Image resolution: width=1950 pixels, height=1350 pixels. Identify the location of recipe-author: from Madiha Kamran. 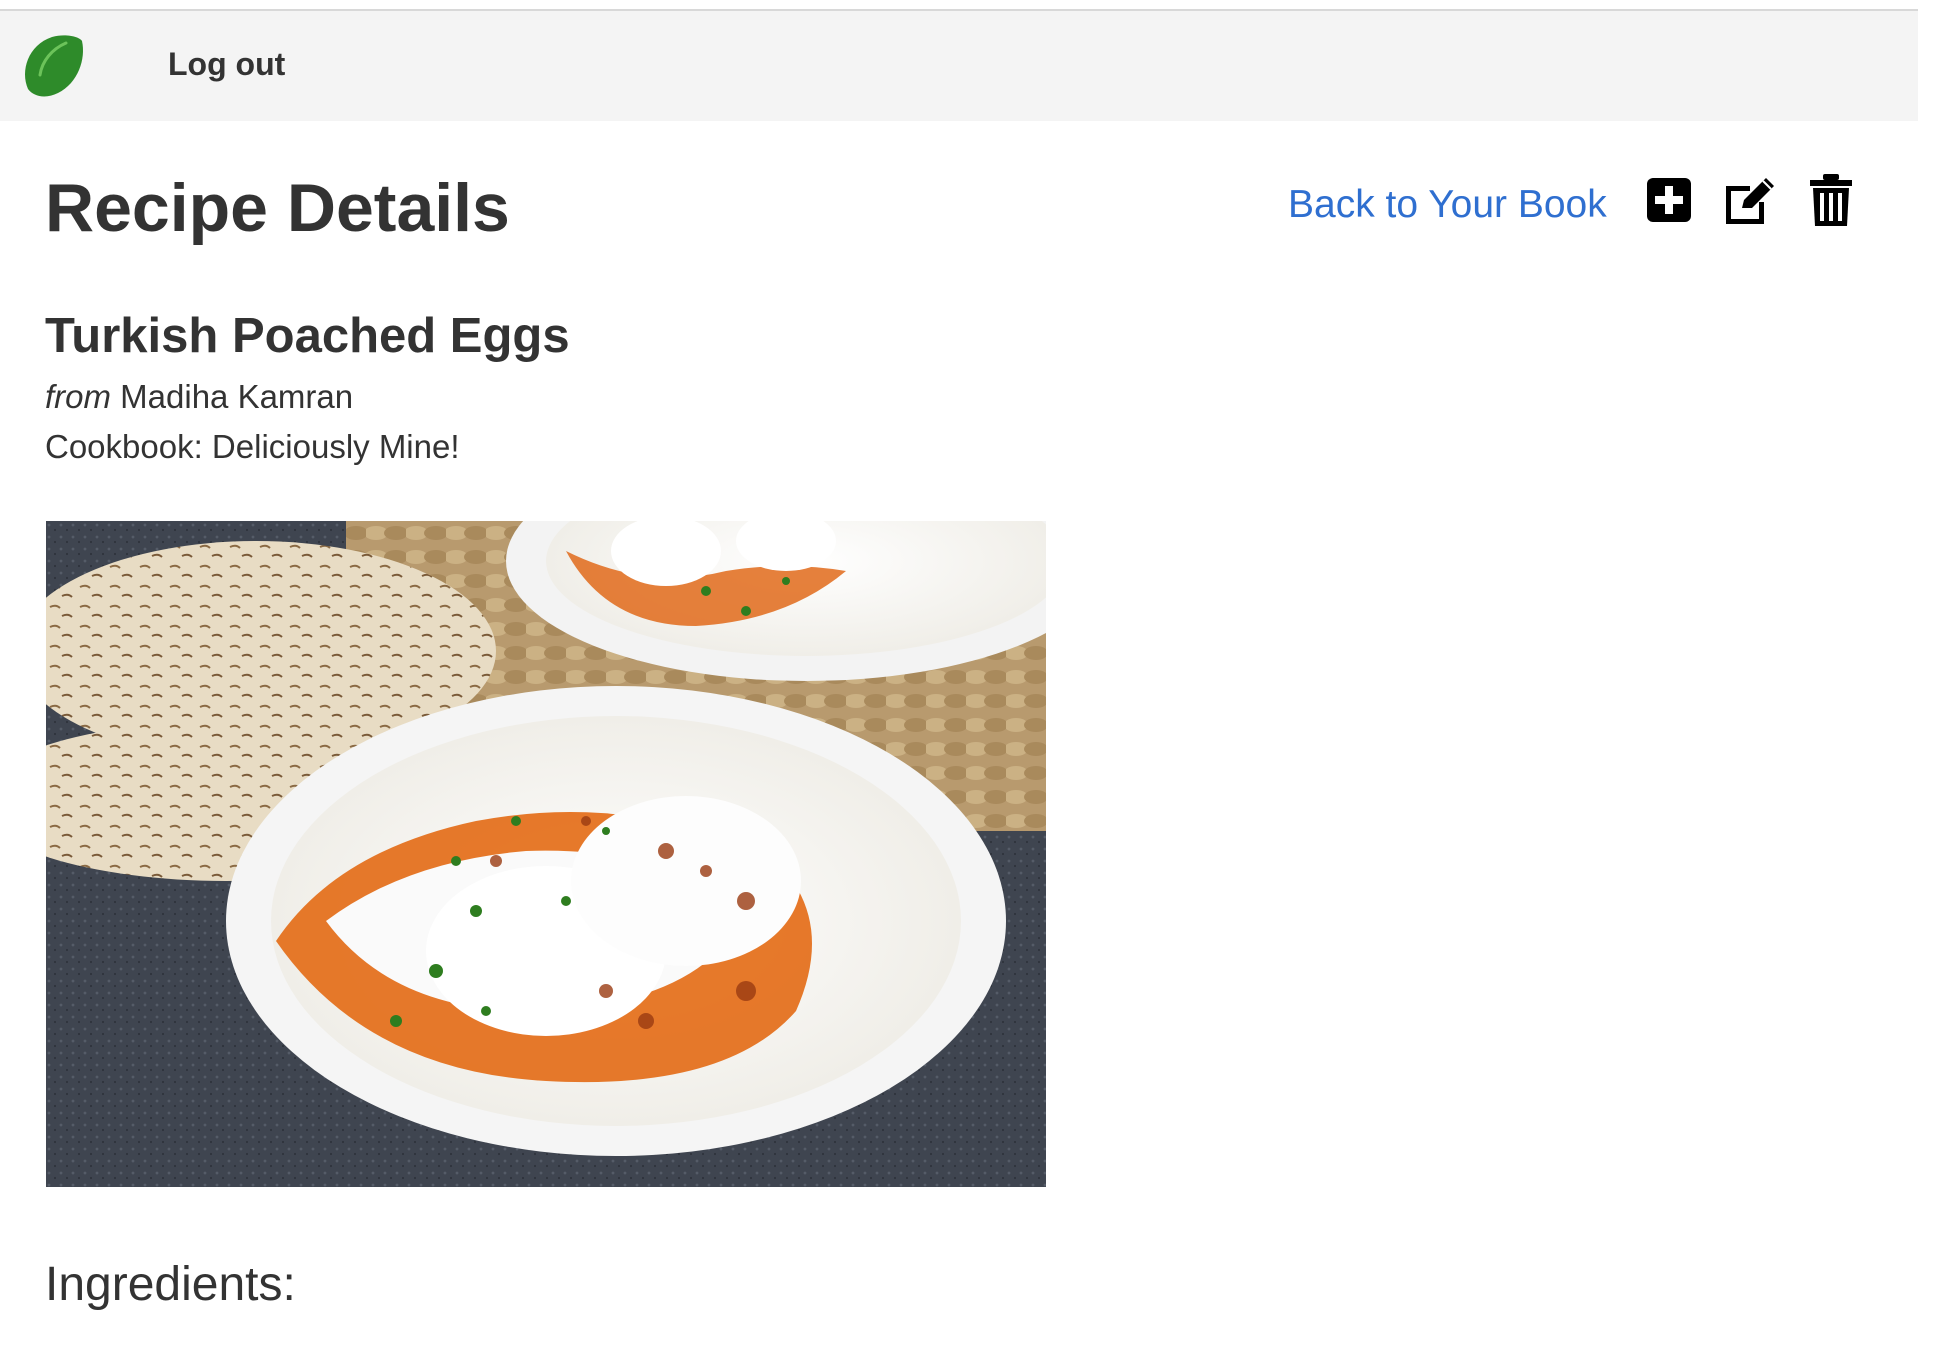
(199, 397).